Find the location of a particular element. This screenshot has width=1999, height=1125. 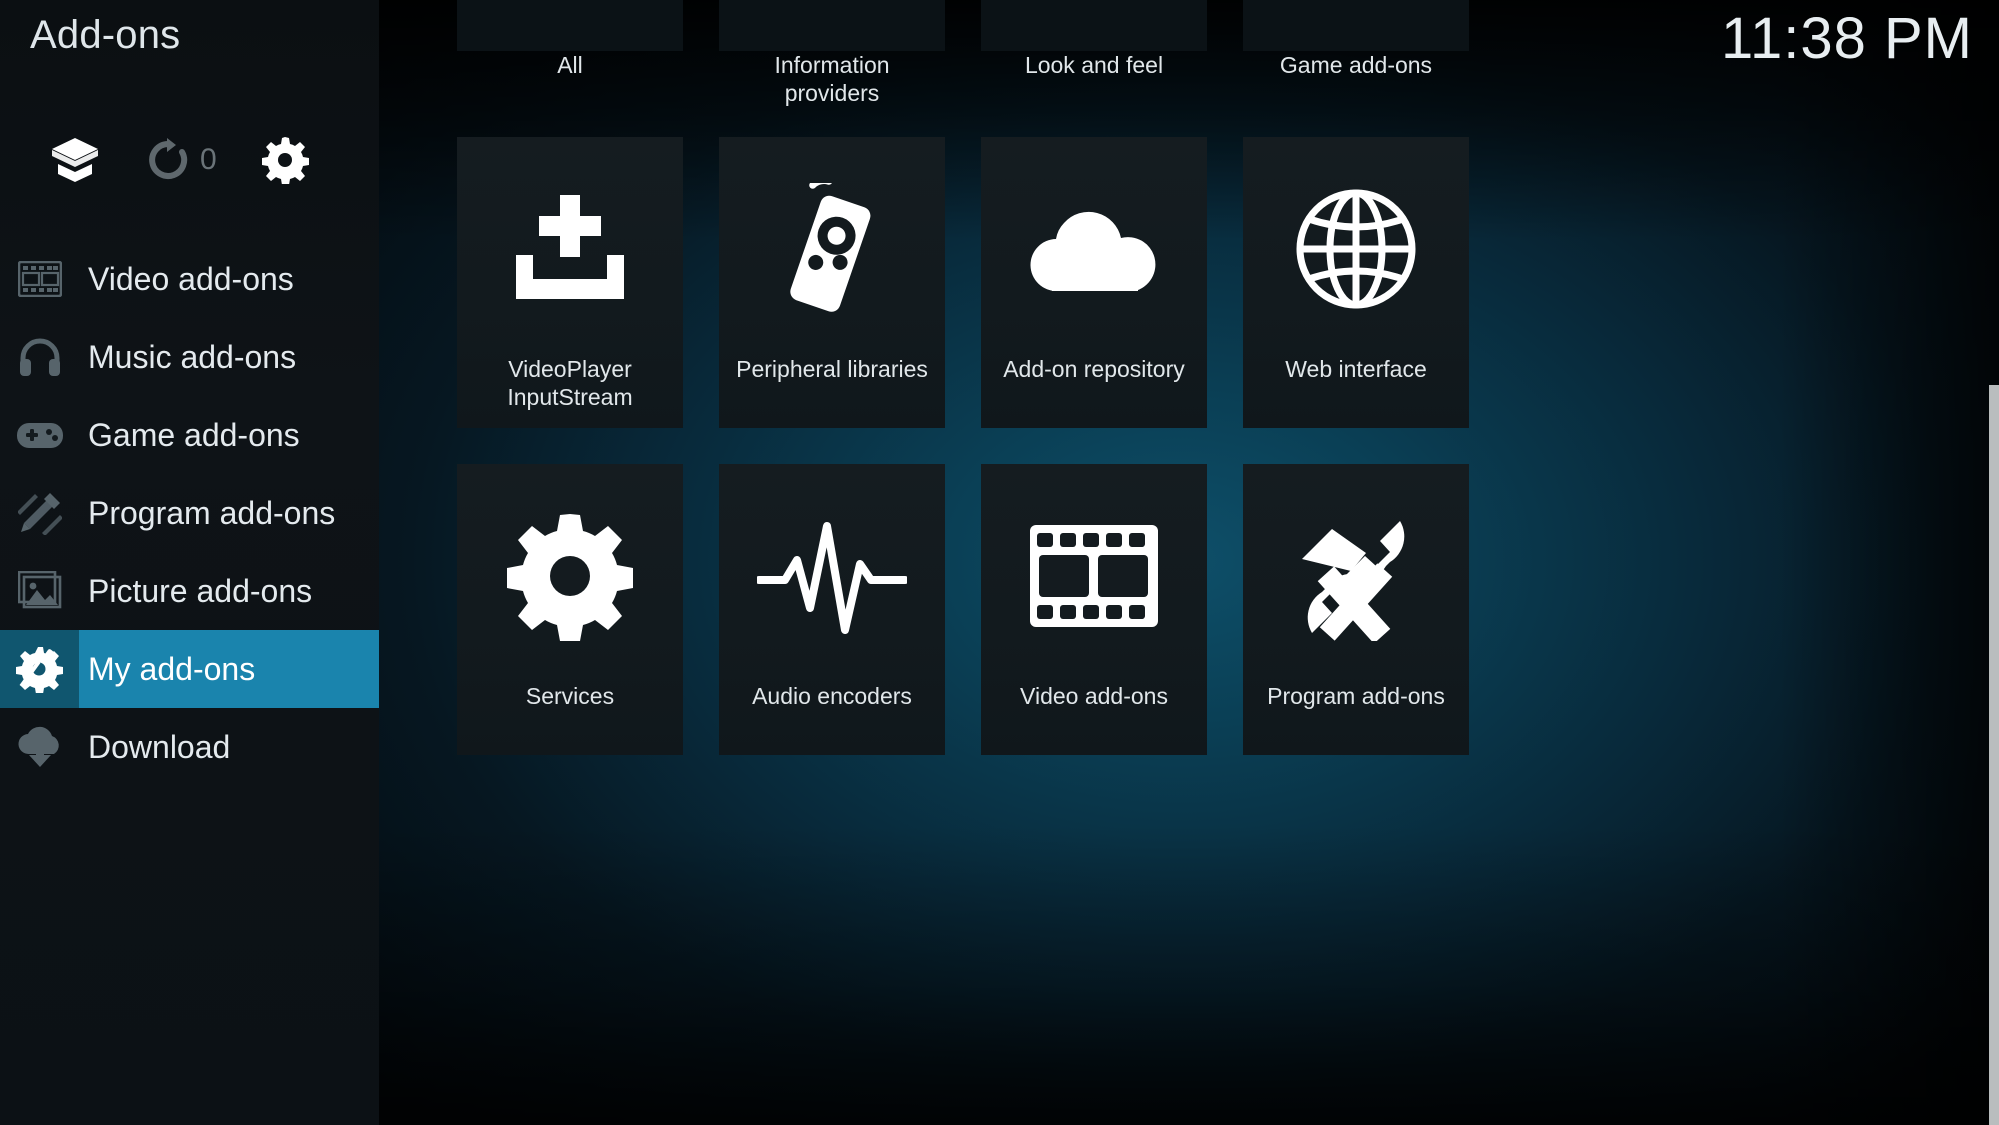

category-tile-peripheral-libraries: Peripheral libraries is located at coordinates (832, 282).